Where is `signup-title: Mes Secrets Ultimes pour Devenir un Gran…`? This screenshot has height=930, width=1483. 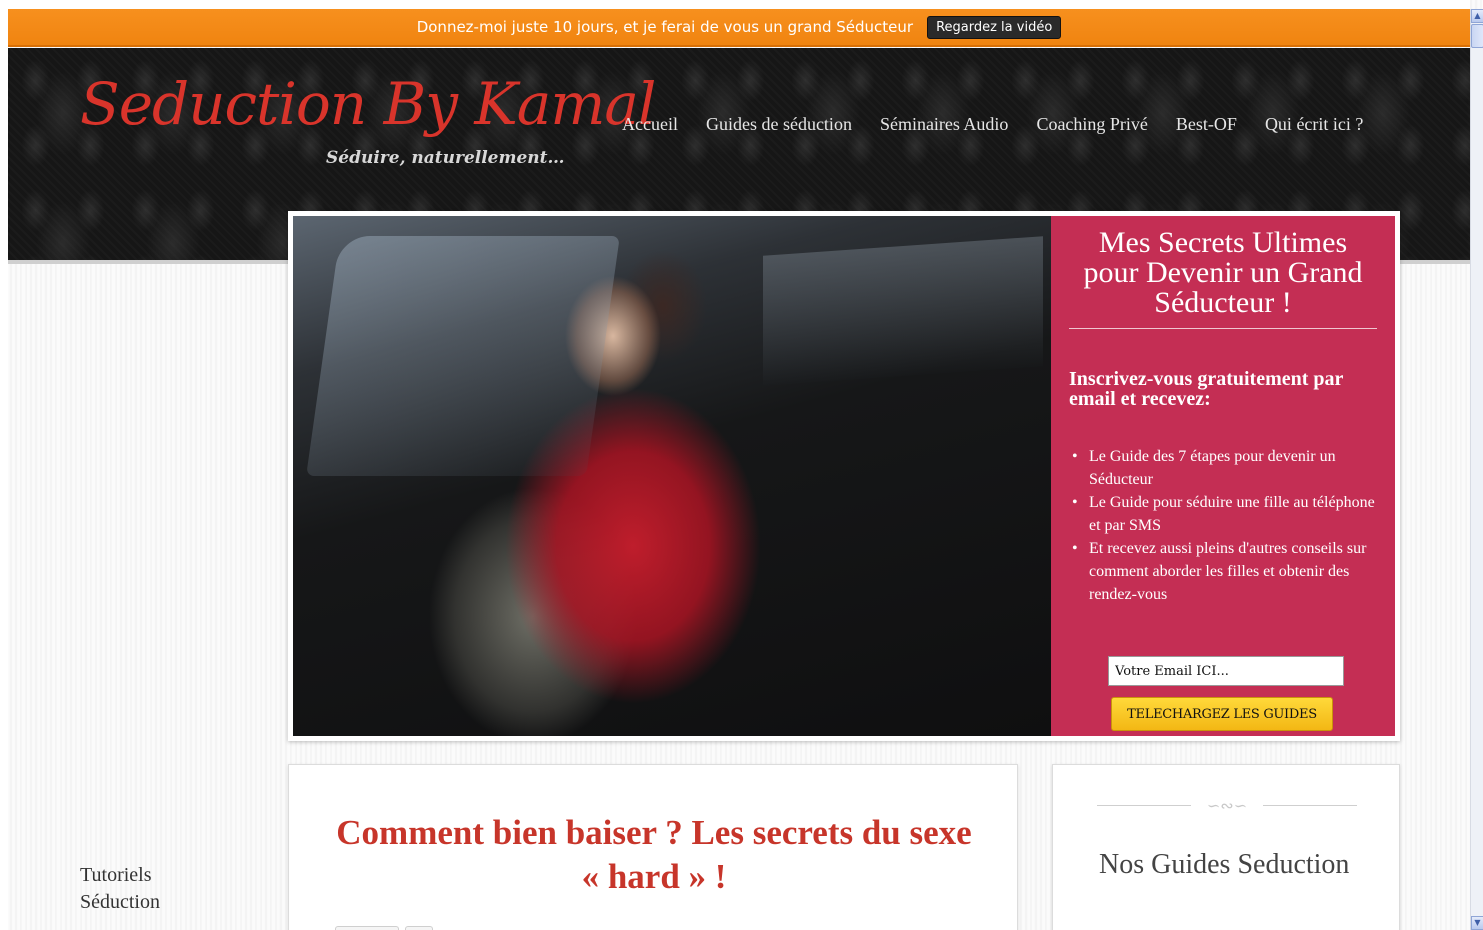 signup-title: Mes Secrets Ultimes pour Devenir un Gran… is located at coordinates (1223, 278).